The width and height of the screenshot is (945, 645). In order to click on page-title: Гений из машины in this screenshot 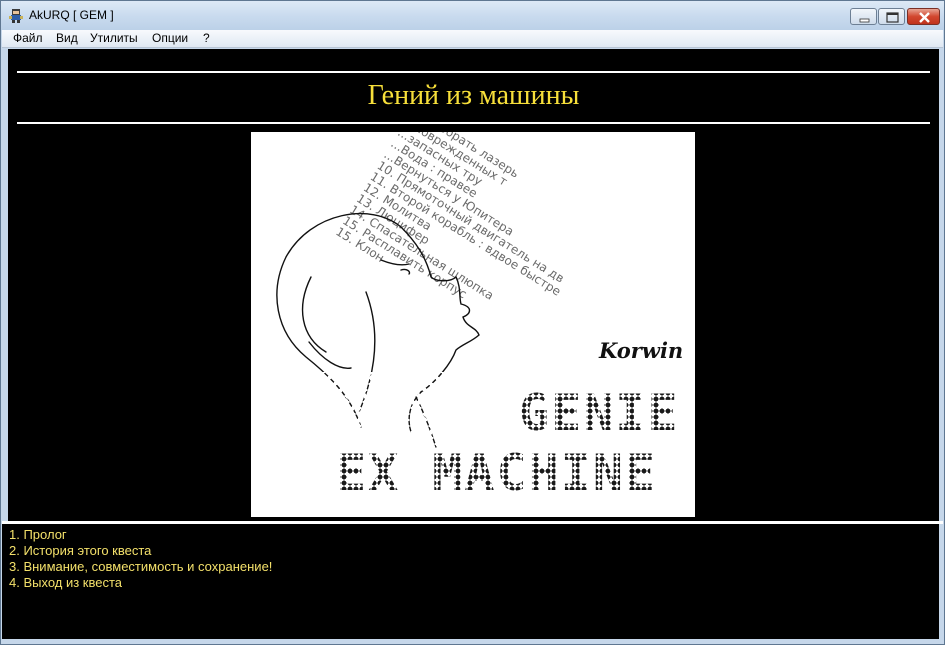, I will do `click(473, 95)`.